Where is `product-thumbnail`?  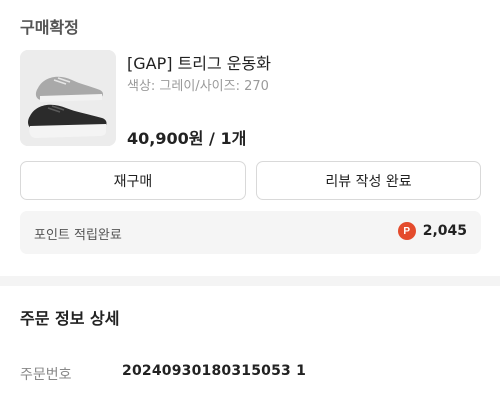 product-thumbnail is located at coordinates (68, 98).